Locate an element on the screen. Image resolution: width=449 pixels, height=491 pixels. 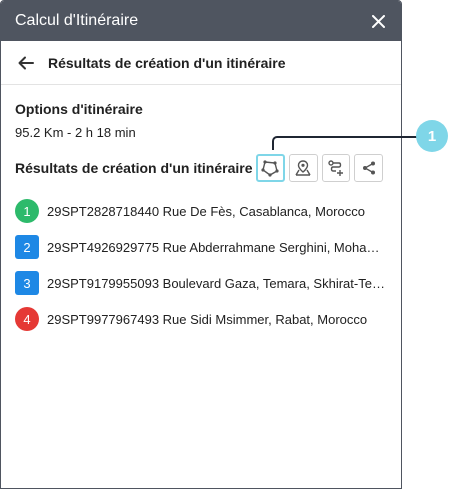
polygon-route-button is located at coordinates (270, 168).